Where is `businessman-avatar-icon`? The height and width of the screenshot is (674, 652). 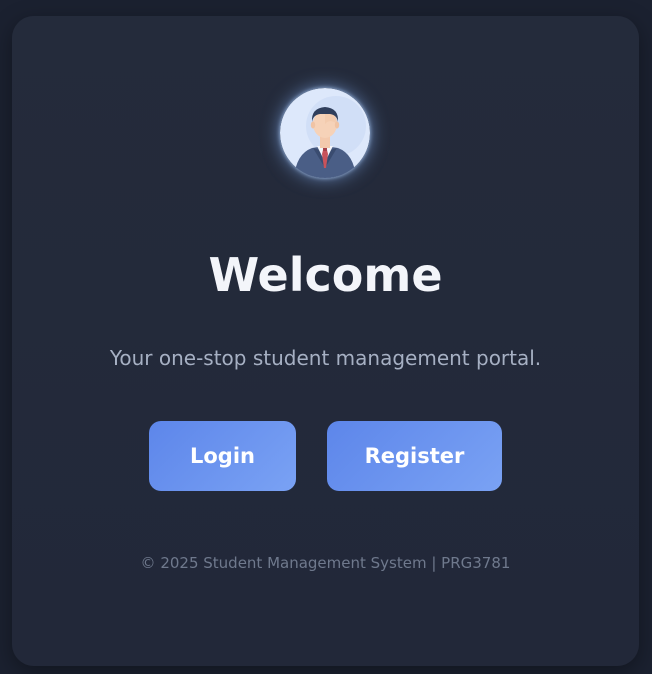 businessman-avatar-icon is located at coordinates (325, 133).